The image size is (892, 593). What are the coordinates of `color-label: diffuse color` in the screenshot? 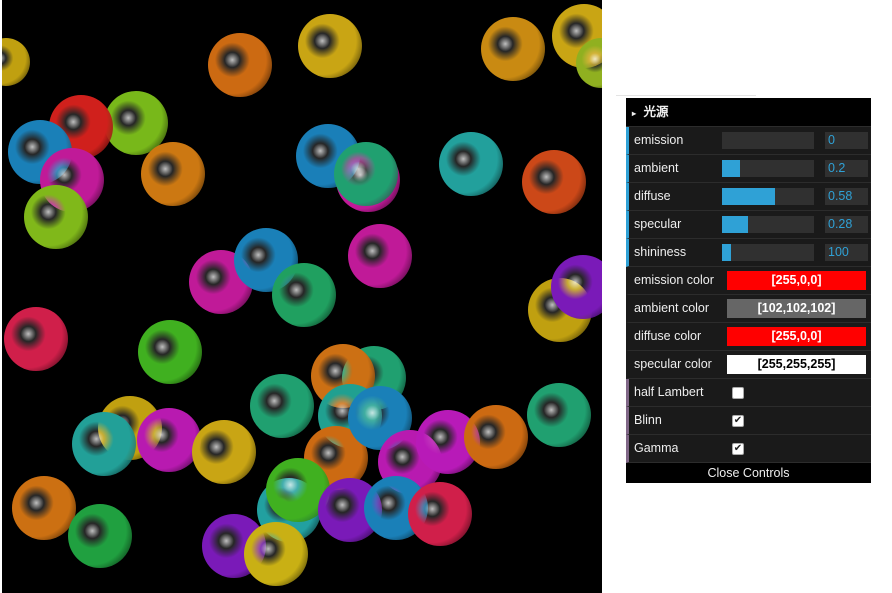 It's located at (668, 336).